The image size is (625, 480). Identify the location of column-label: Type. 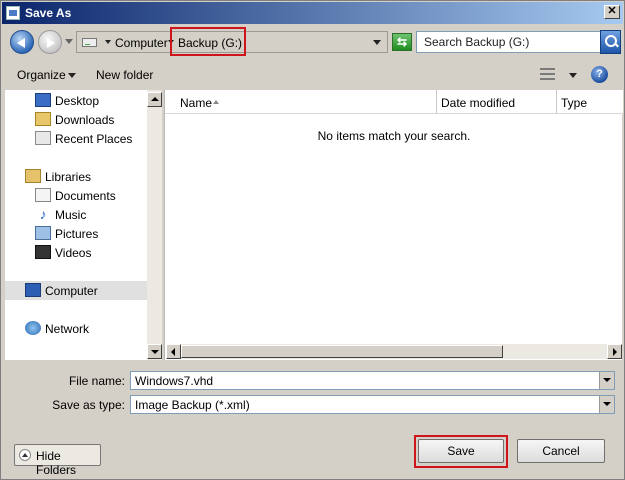
(574, 103).